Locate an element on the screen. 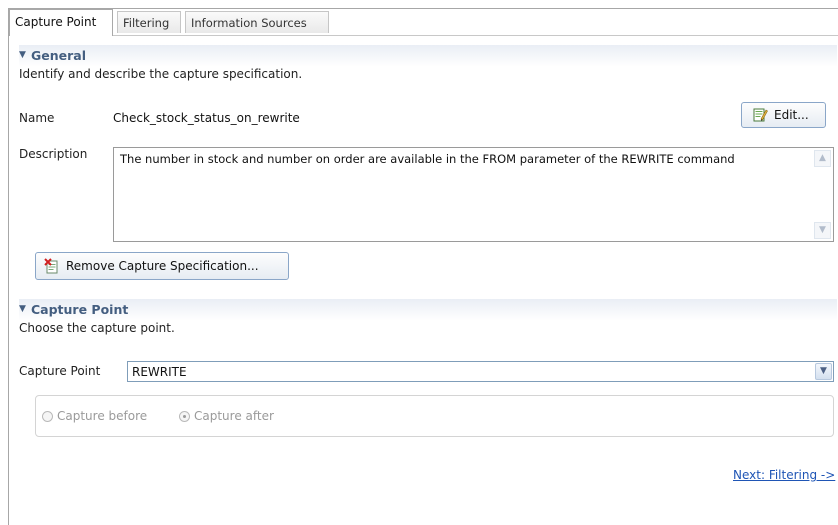  tab-filtering: Filtering is located at coordinates (149, 22).